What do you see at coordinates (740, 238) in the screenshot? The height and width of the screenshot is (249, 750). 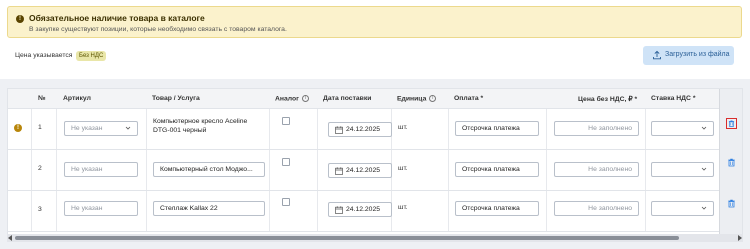 I see `scroll-right-arrow` at bounding box center [740, 238].